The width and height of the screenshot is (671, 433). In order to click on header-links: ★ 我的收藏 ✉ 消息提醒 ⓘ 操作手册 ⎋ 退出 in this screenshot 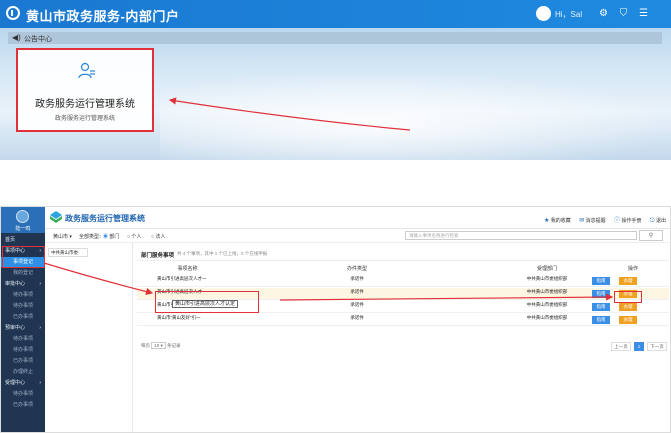, I will do `click(601, 220)`.